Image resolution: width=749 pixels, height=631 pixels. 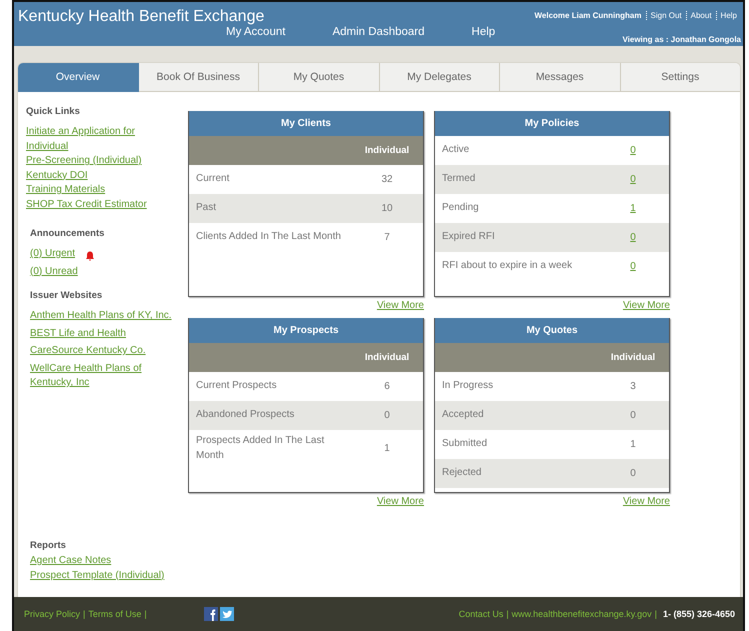 I want to click on row-label: Abandoned Prospects, so click(x=245, y=415).